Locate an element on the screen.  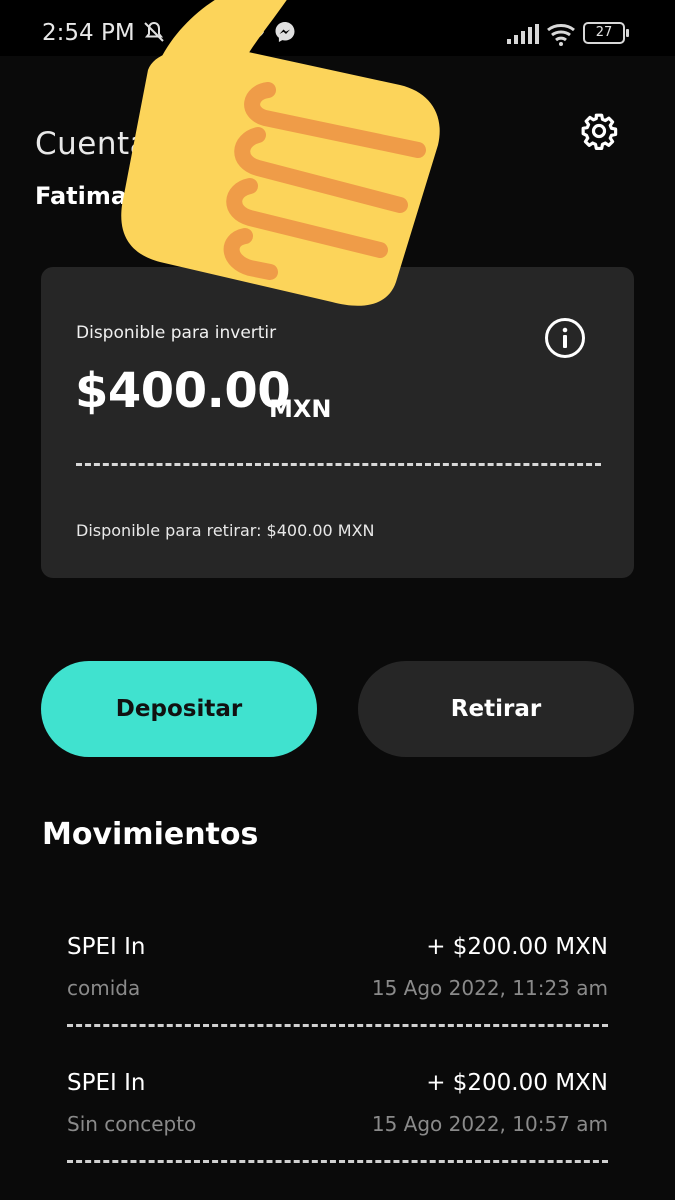
signal-icon is located at coordinates (523, 34).